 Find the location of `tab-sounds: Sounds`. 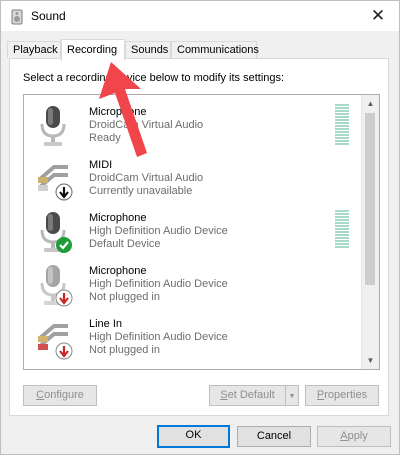

tab-sounds: Sounds is located at coordinates (148, 49).